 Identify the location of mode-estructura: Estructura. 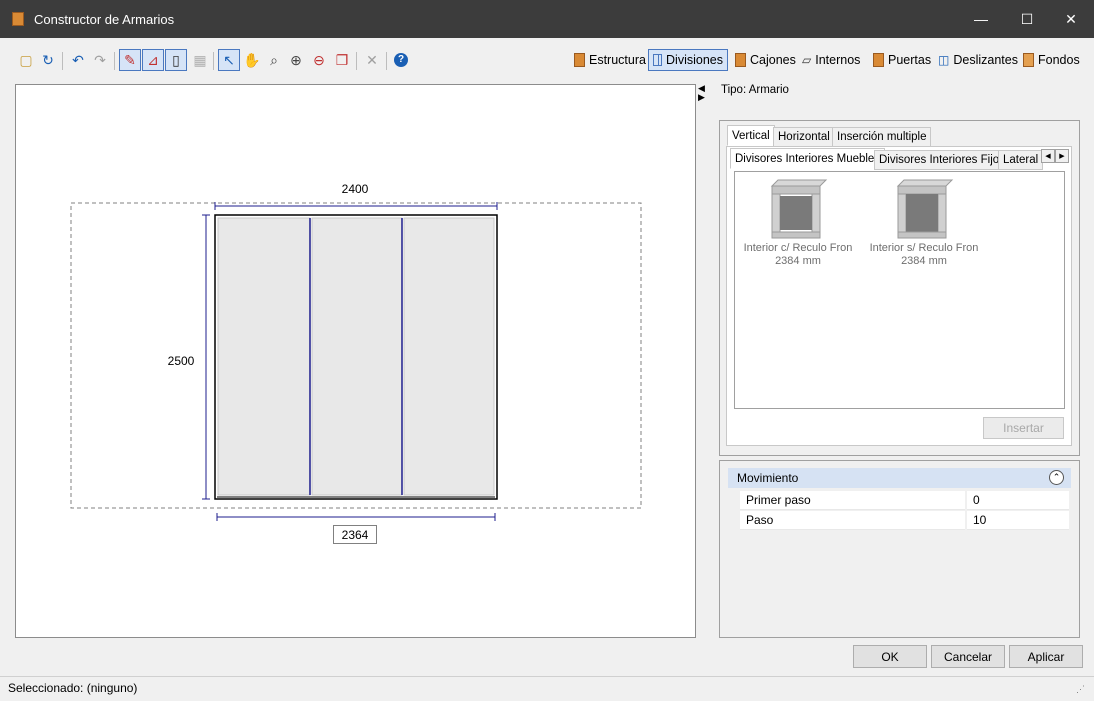
(610, 60).